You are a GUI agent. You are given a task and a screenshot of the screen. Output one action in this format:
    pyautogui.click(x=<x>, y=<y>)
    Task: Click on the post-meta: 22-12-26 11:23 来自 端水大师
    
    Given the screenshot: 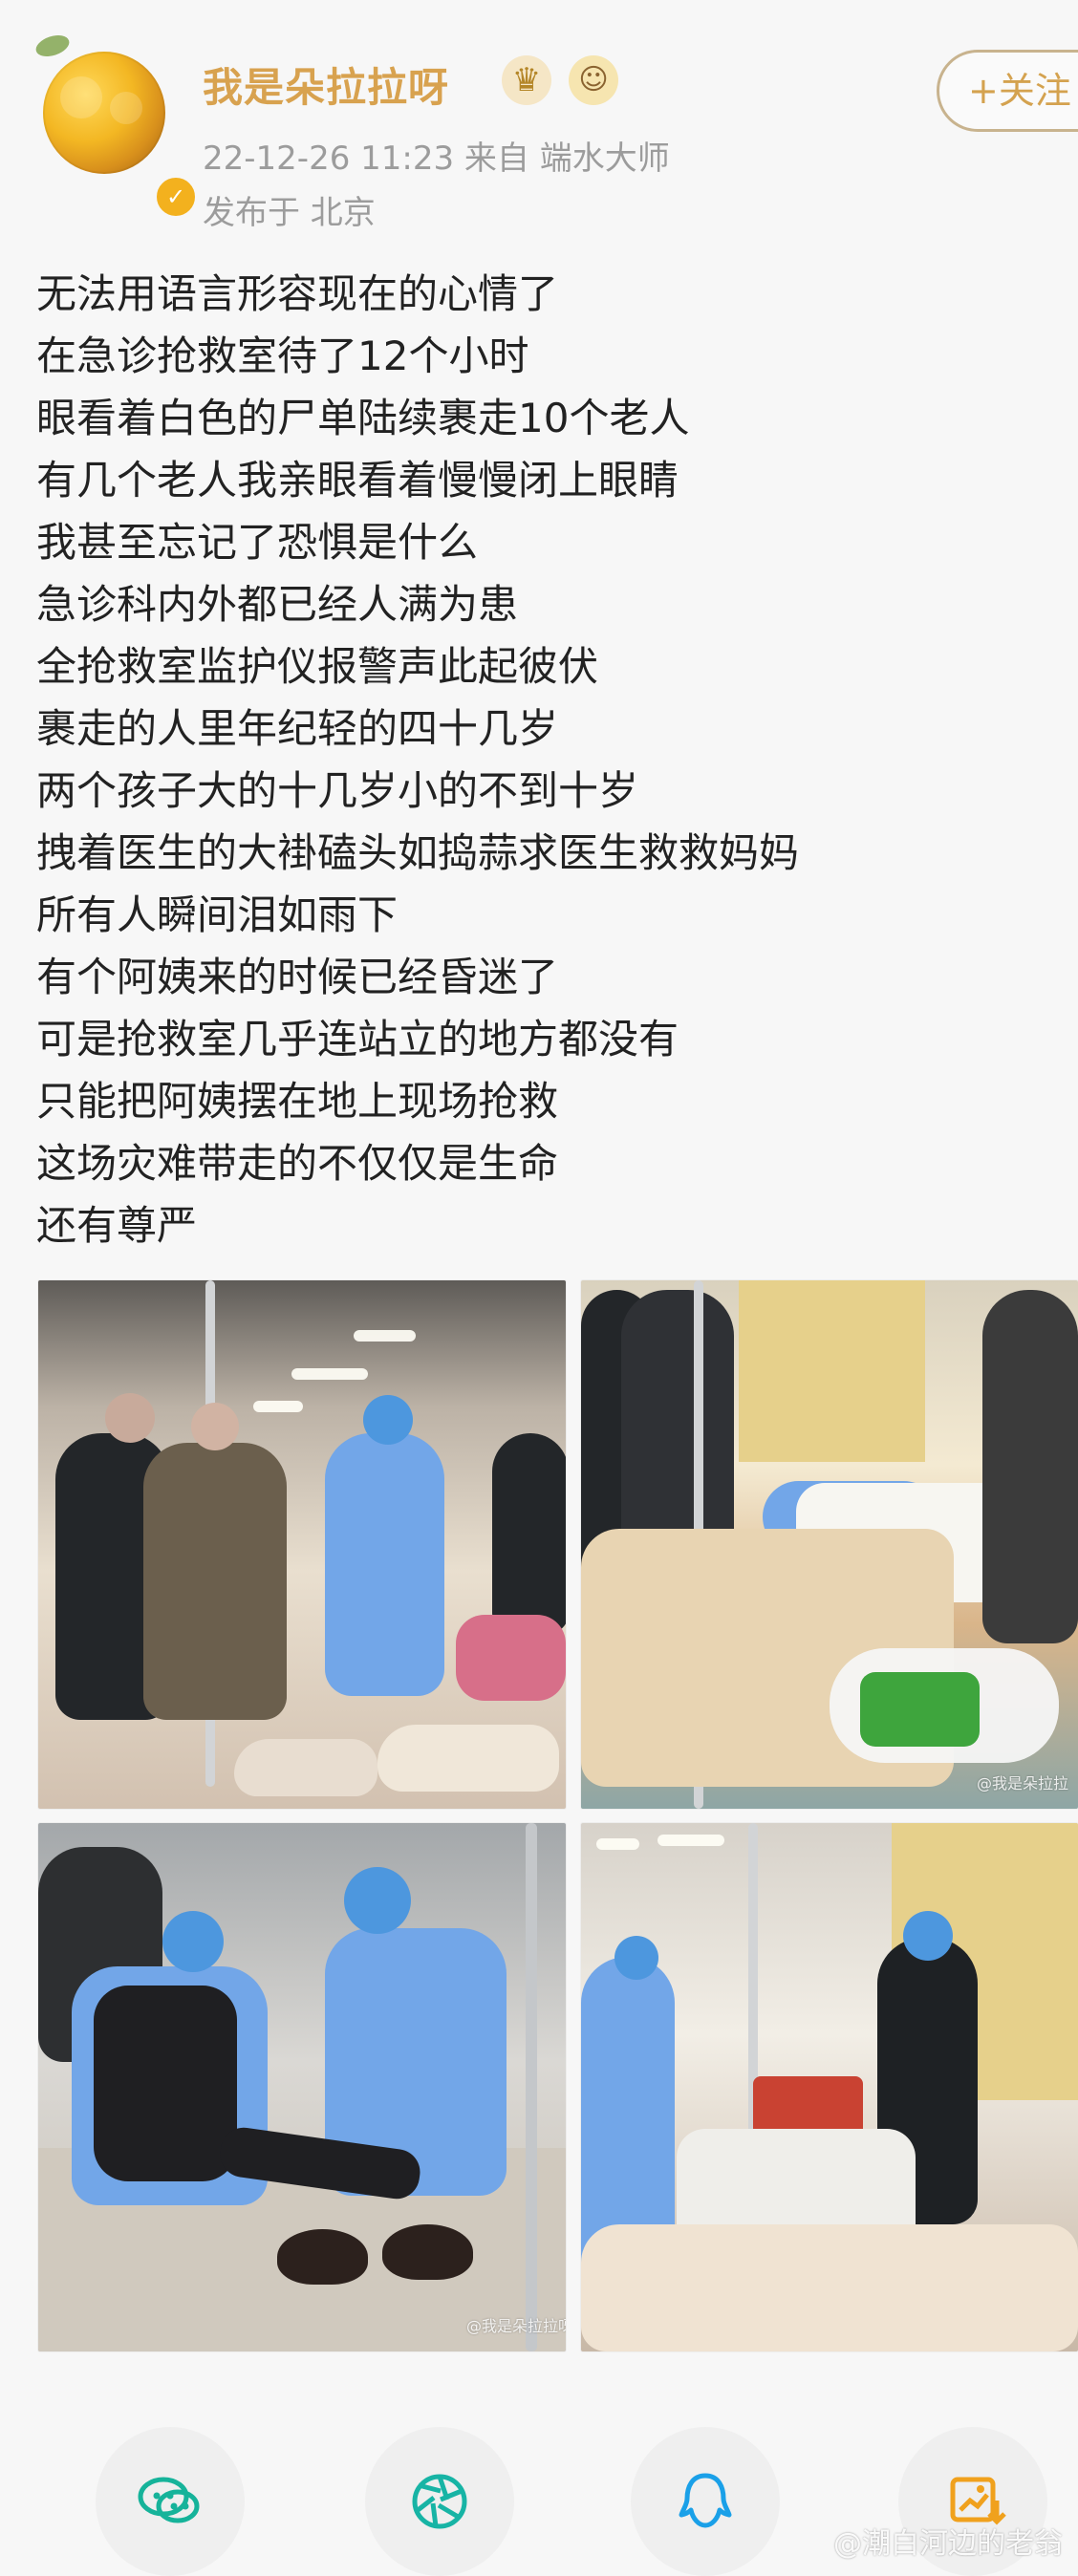 What is the action you would take?
    pyautogui.click(x=436, y=155)
    